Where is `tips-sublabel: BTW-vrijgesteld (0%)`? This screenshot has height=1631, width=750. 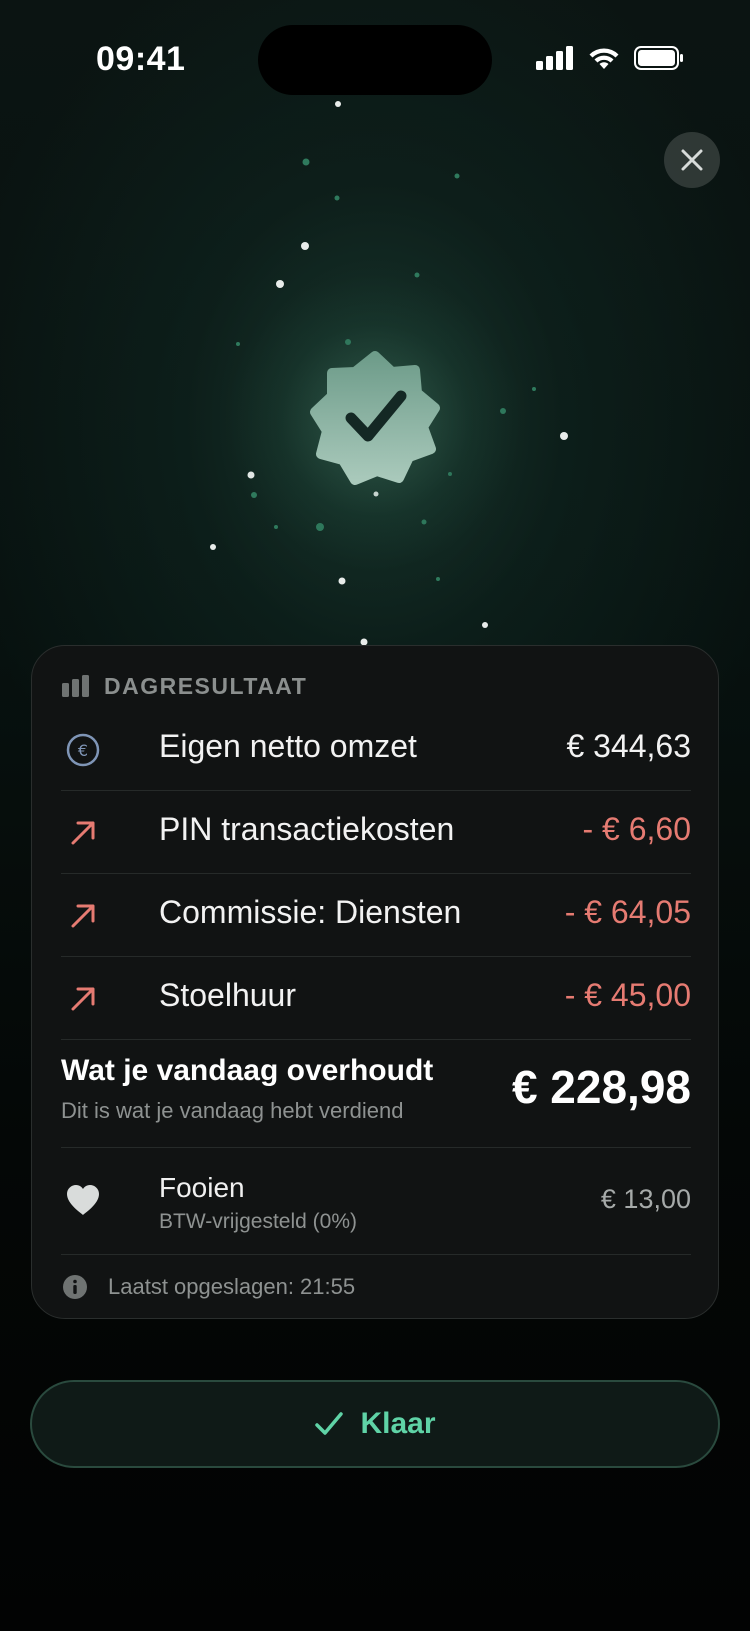 tips-sublabel: BTW-vrijgesteld (0%) is located at coordinates (258, 1221).